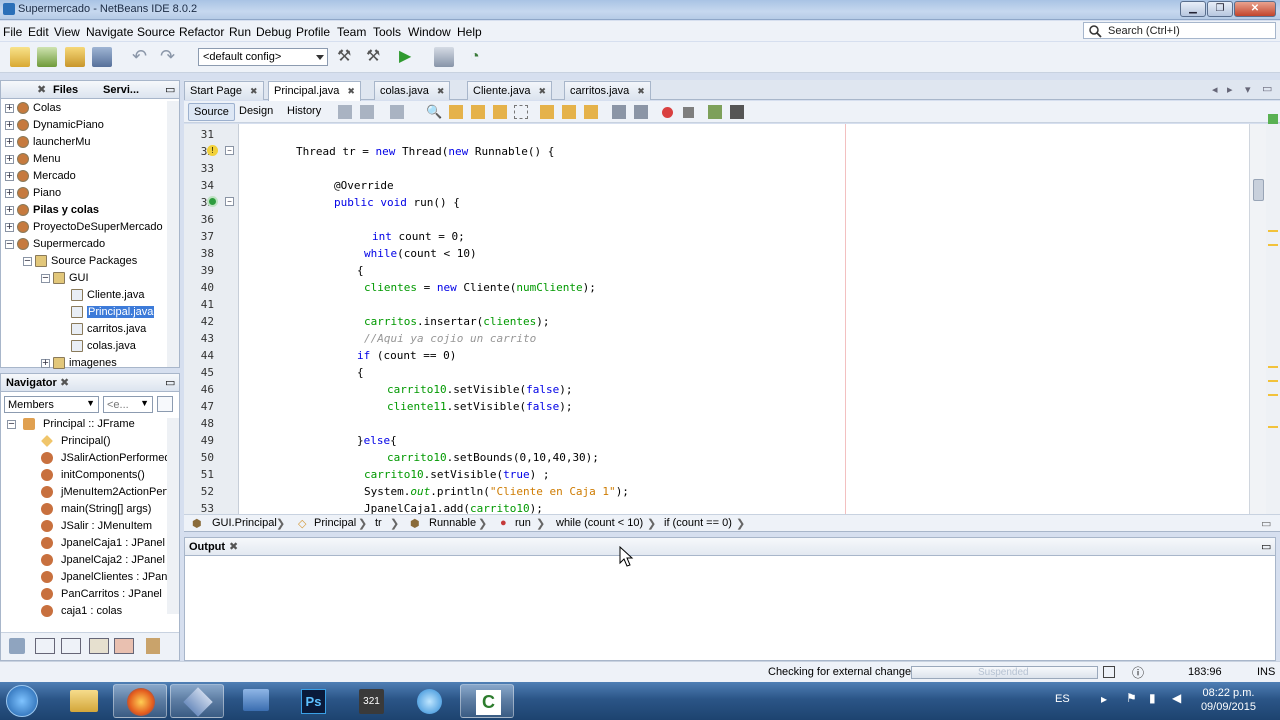 This screenshot has height=720, width=1280. Describe the element at coordinates (84, 227) in the screenshot. I see `tree-item: + ProyectoDeSuperMercado` at that location.